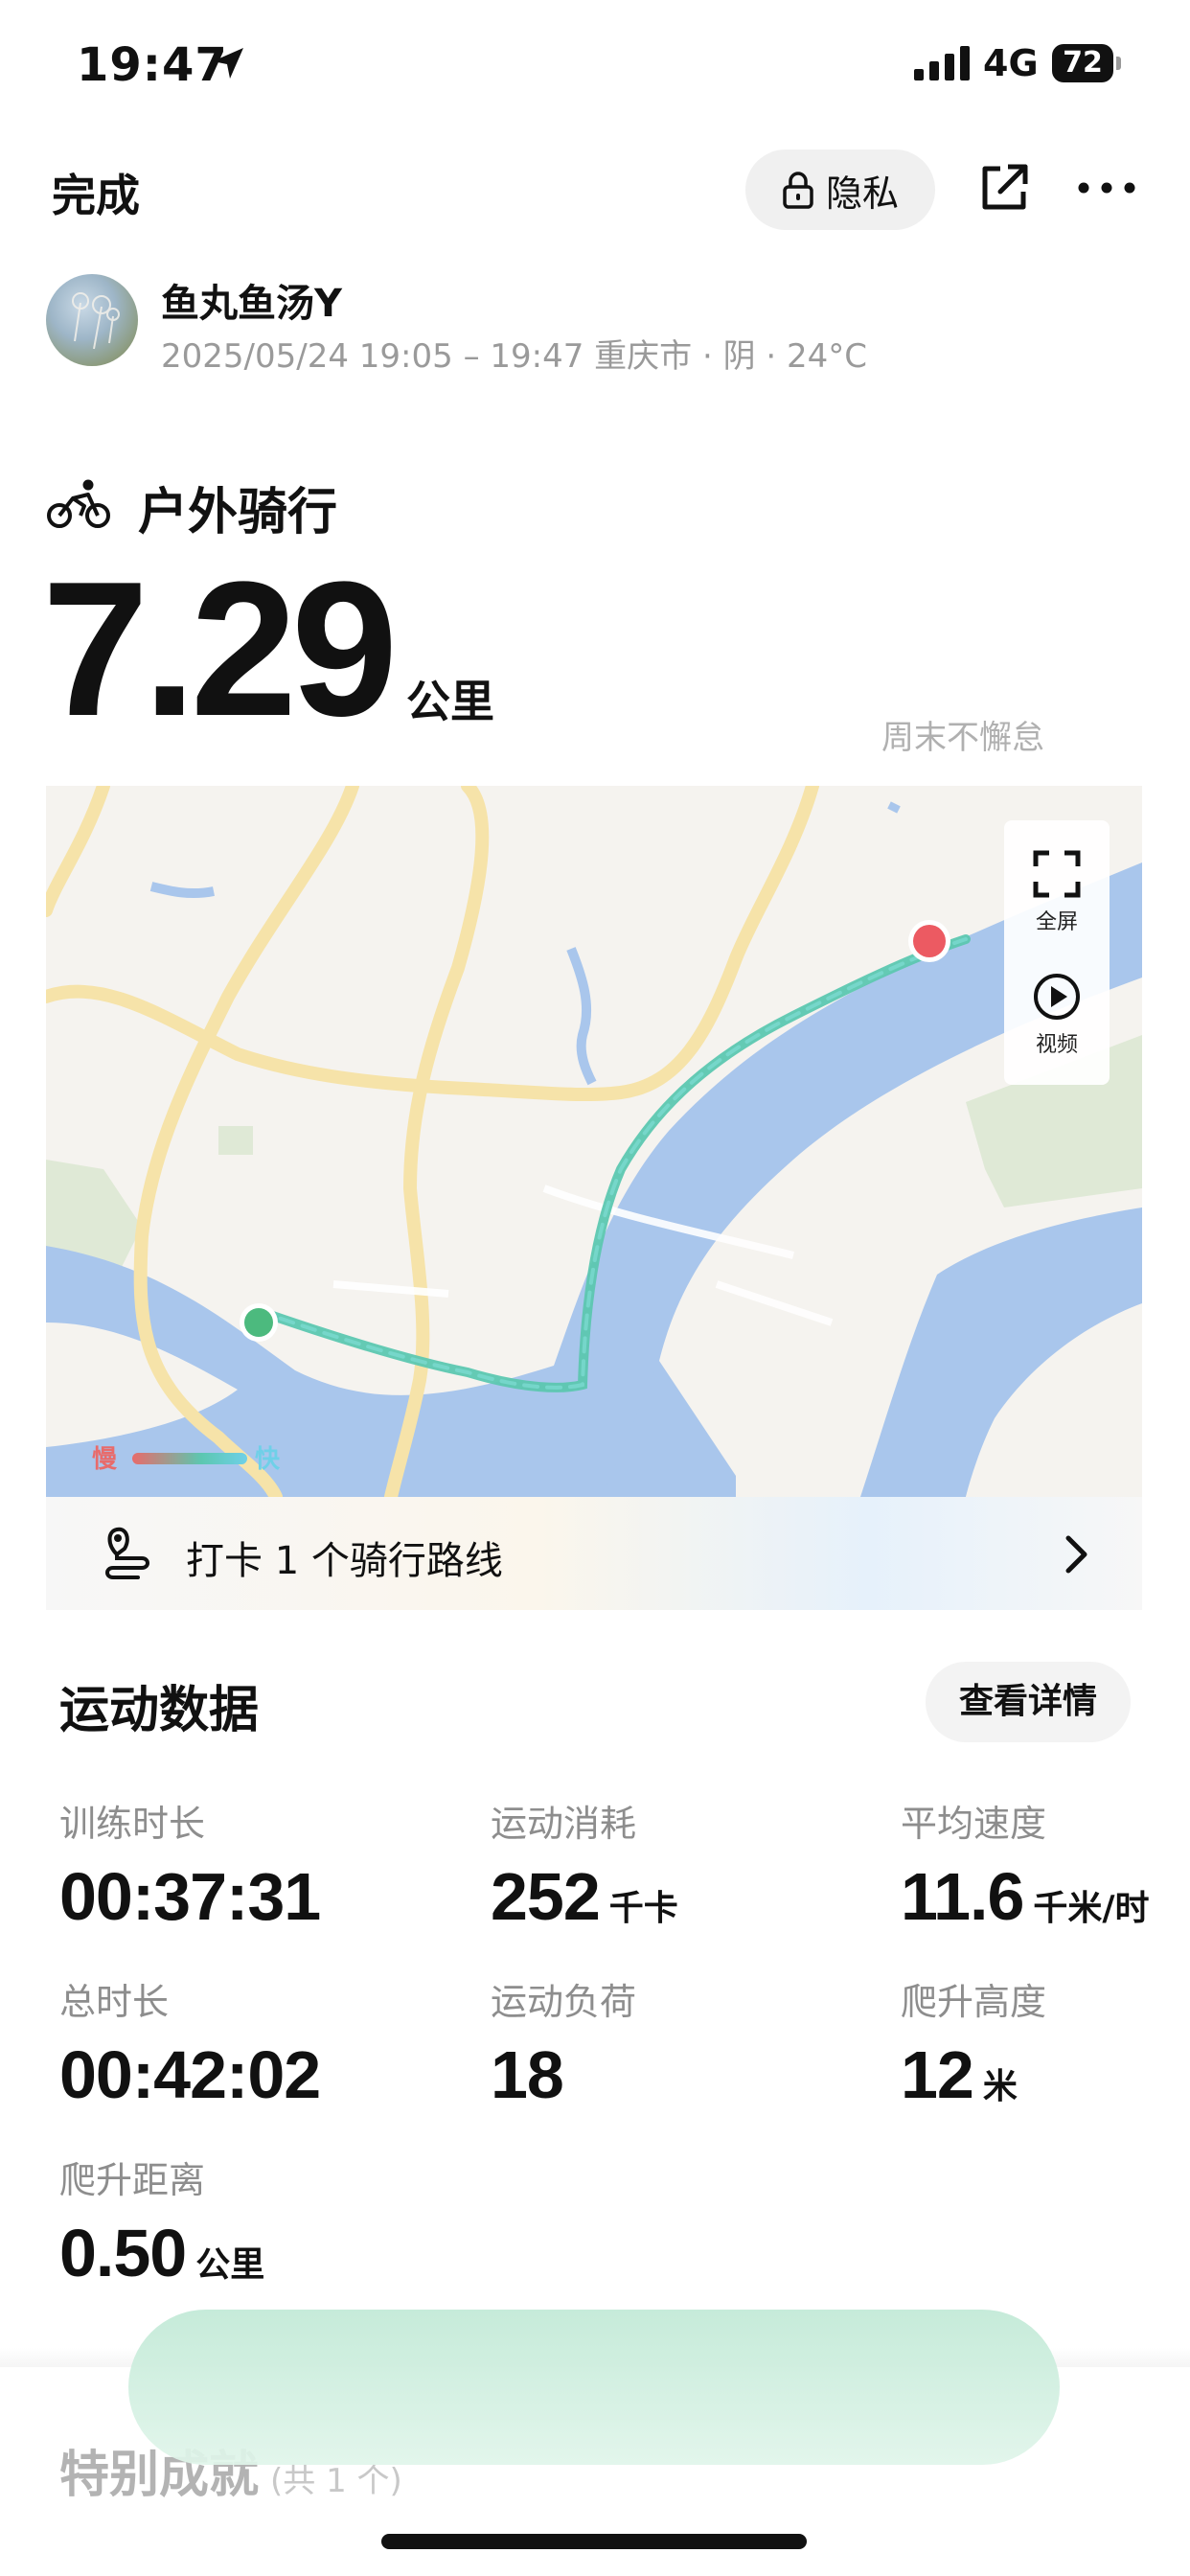 The image size is (1190, 2576). I want to click on map-controls: 全屏 视频, so click(1057, 952).